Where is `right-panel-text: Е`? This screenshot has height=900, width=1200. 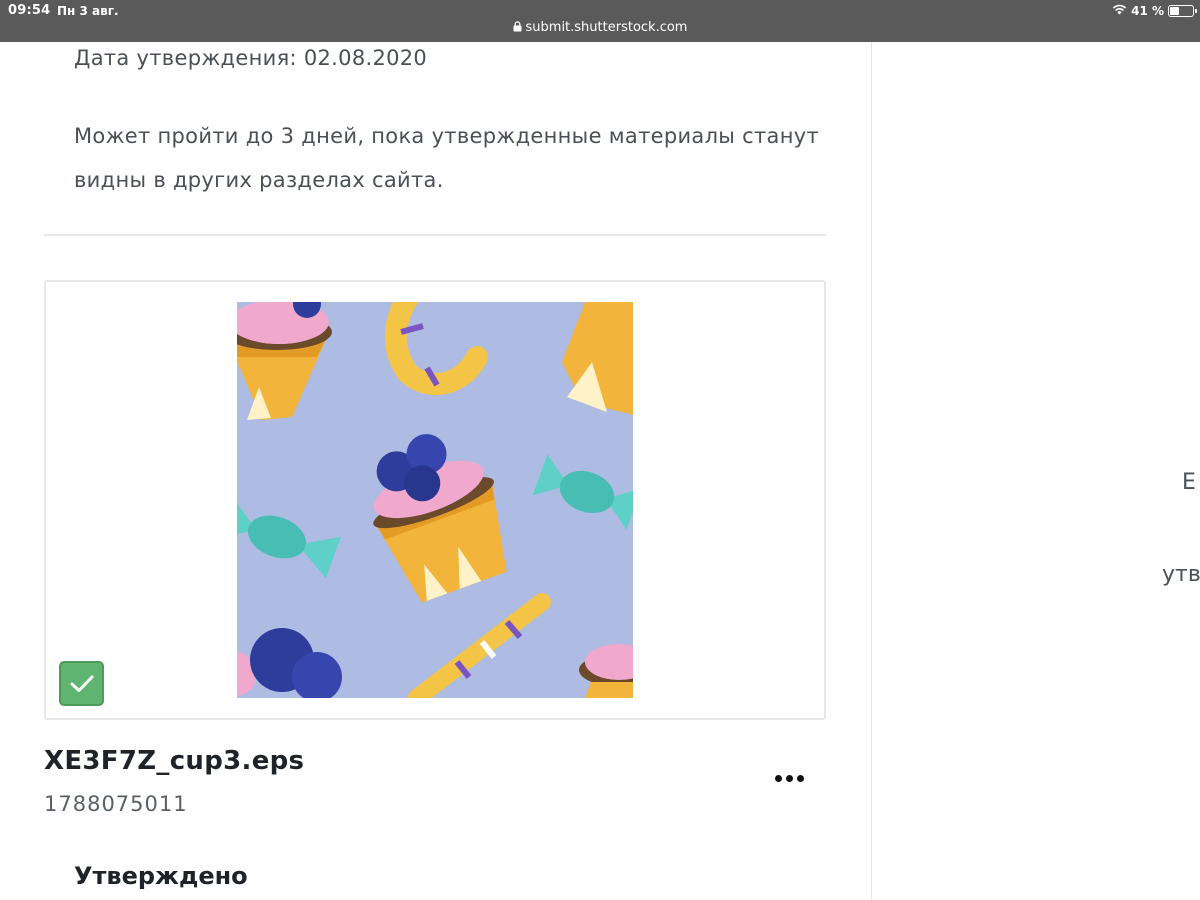
right-panel-text: Е is located at coordinates (1189, 482).